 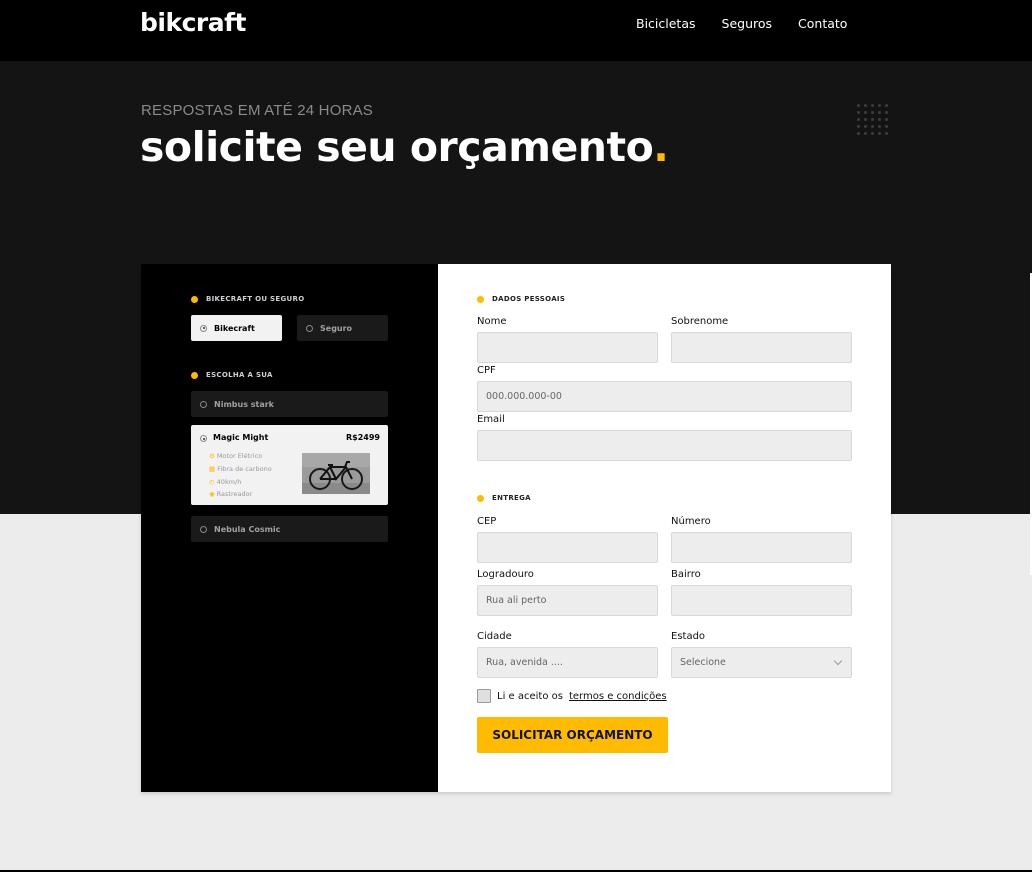 What do you see at coordinates (618, 696) in the screenshot?
I see `terms-link: termos e condições` at bounding box center [618, 696].